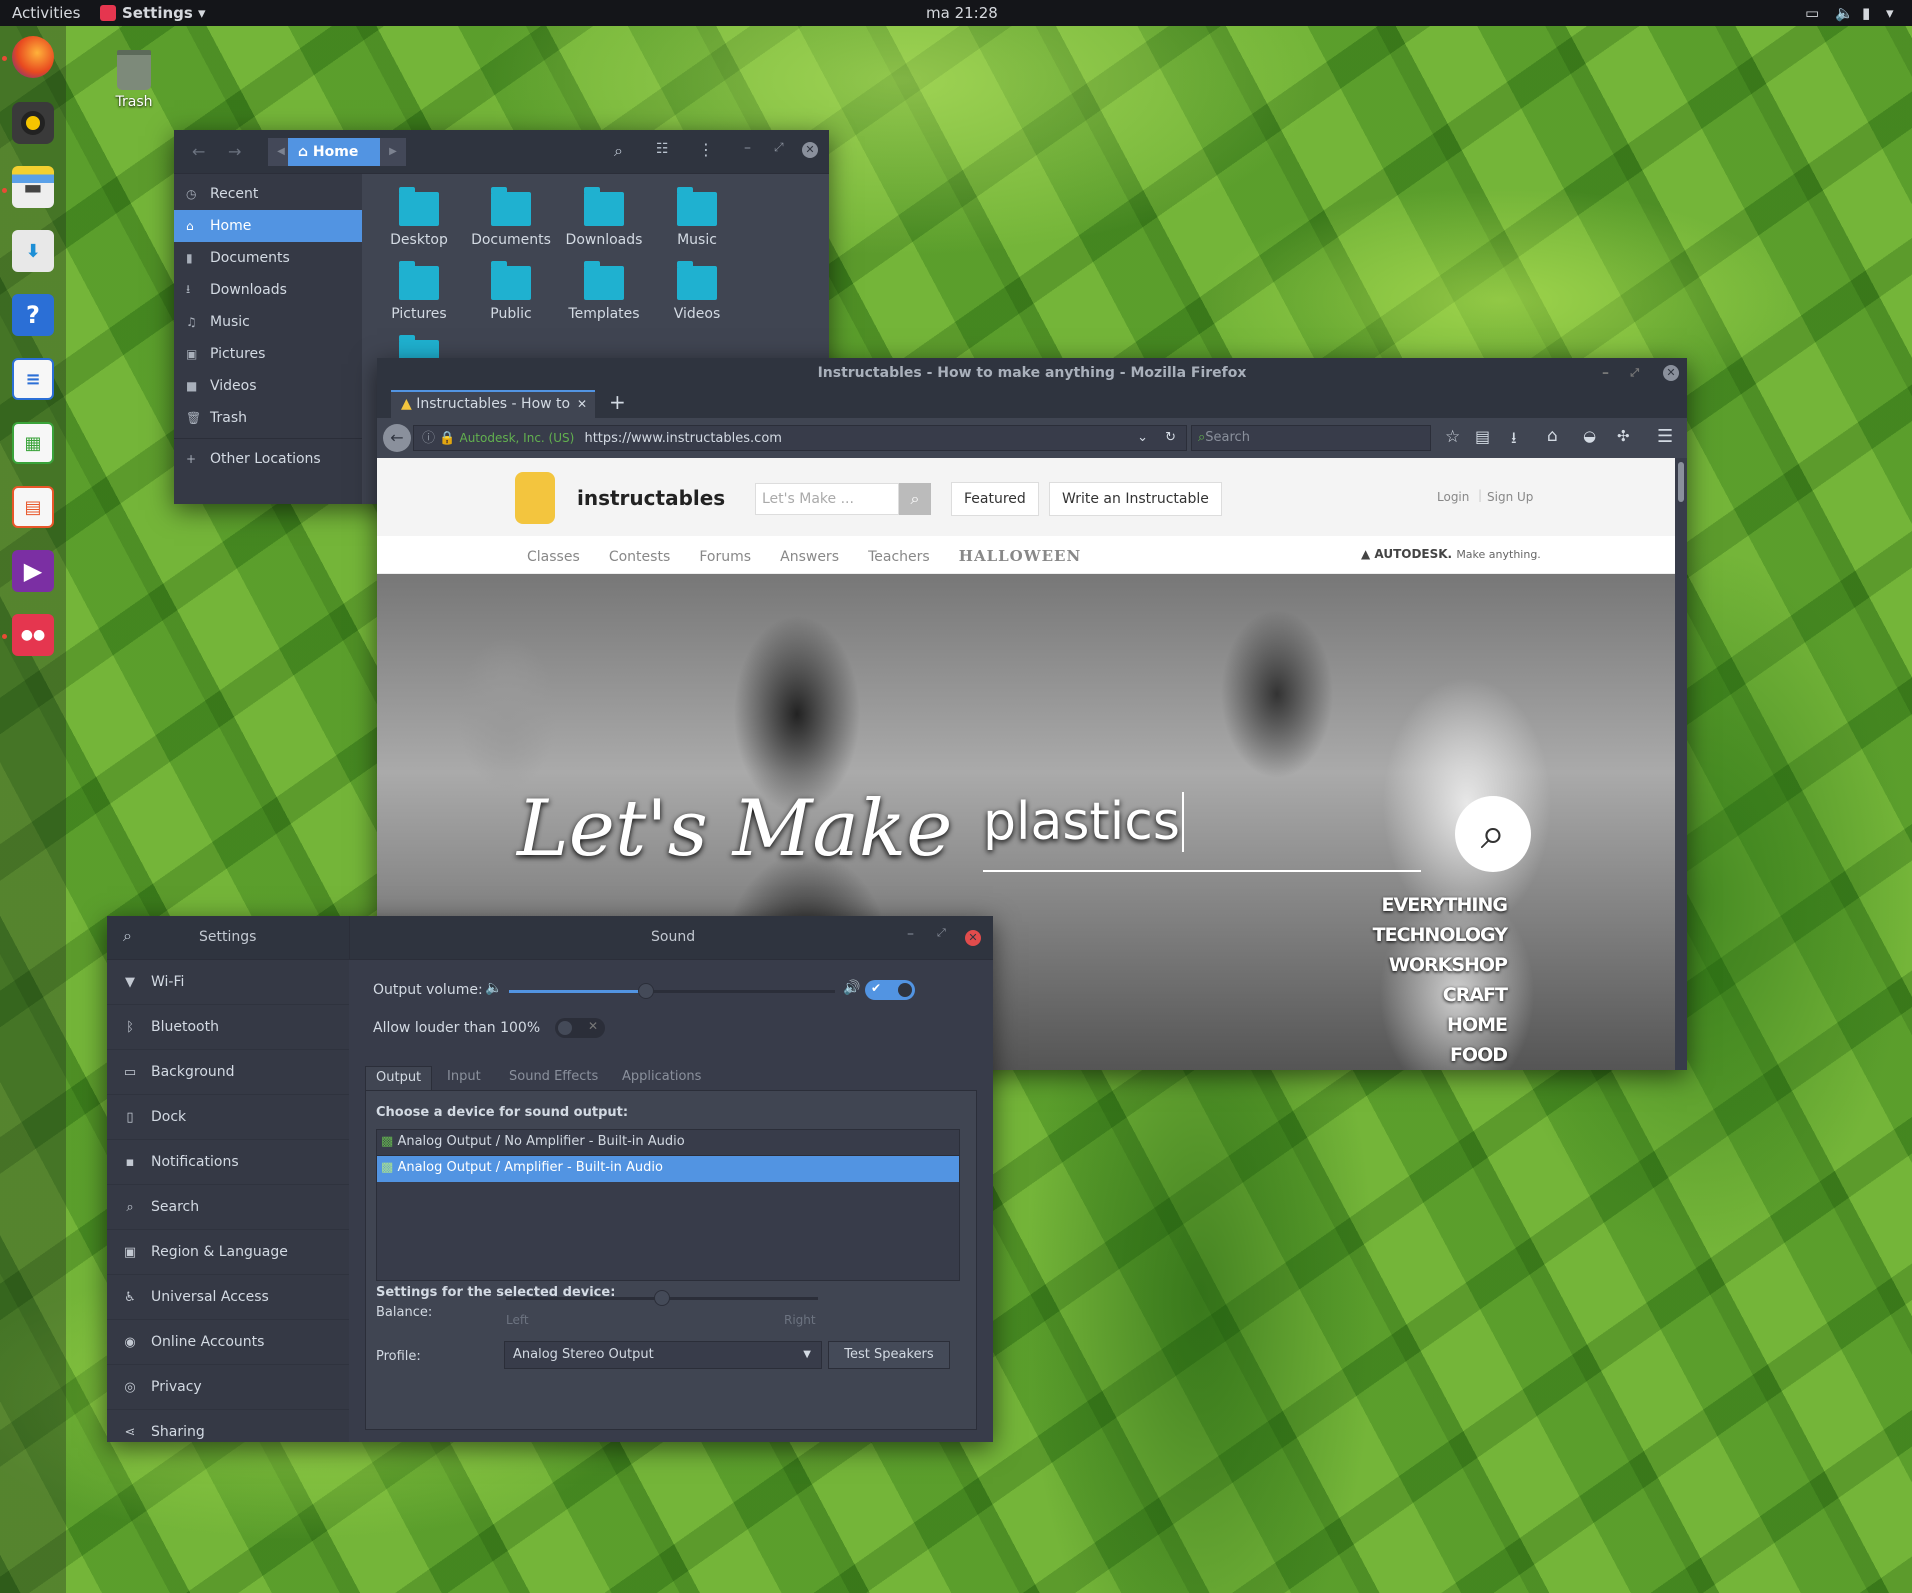 The height and width of the screenshot is (1593, 1912). What do you see at coordinates (268, 194) in the screenshot?
I see `sidebar-item-recent: ◷ Recent` at bounding box center [268, 194].